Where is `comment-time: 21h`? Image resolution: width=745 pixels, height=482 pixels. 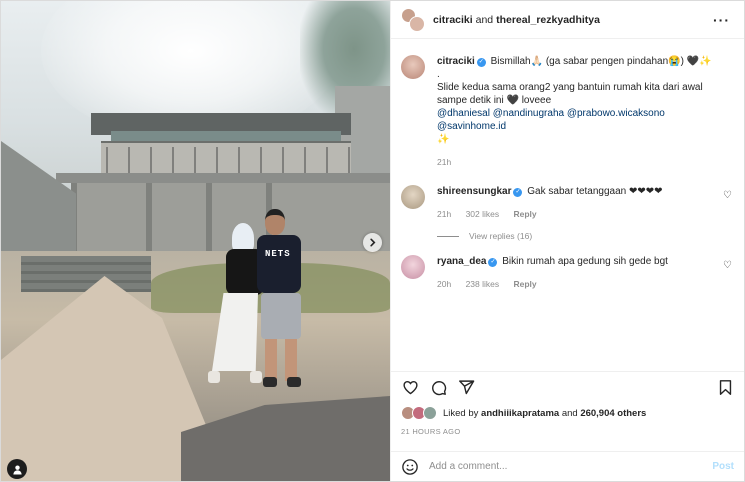
comment-time: 21h is located at coordinates (444, 214).